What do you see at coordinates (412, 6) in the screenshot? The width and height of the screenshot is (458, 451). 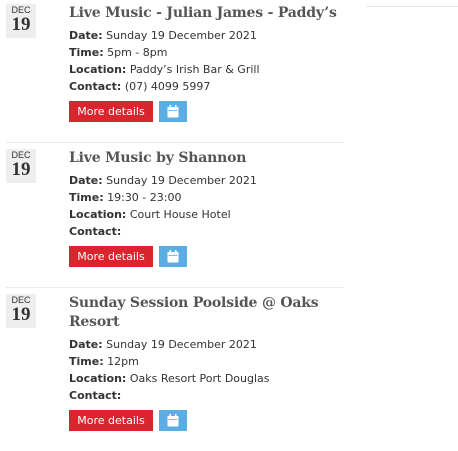 I see `sidebar-divider` at bounding box center [412, 6].